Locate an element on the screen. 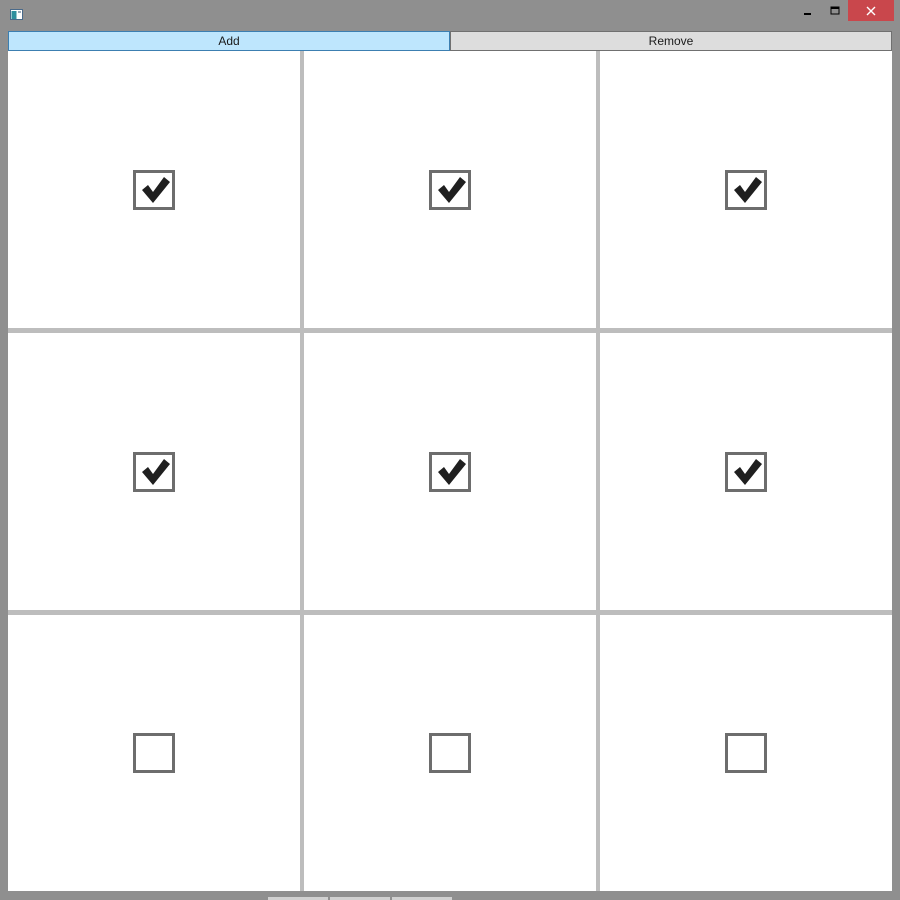 The width and height of the screenshot is (900, 900). maximize-icon is located at coordinates (835, 10).